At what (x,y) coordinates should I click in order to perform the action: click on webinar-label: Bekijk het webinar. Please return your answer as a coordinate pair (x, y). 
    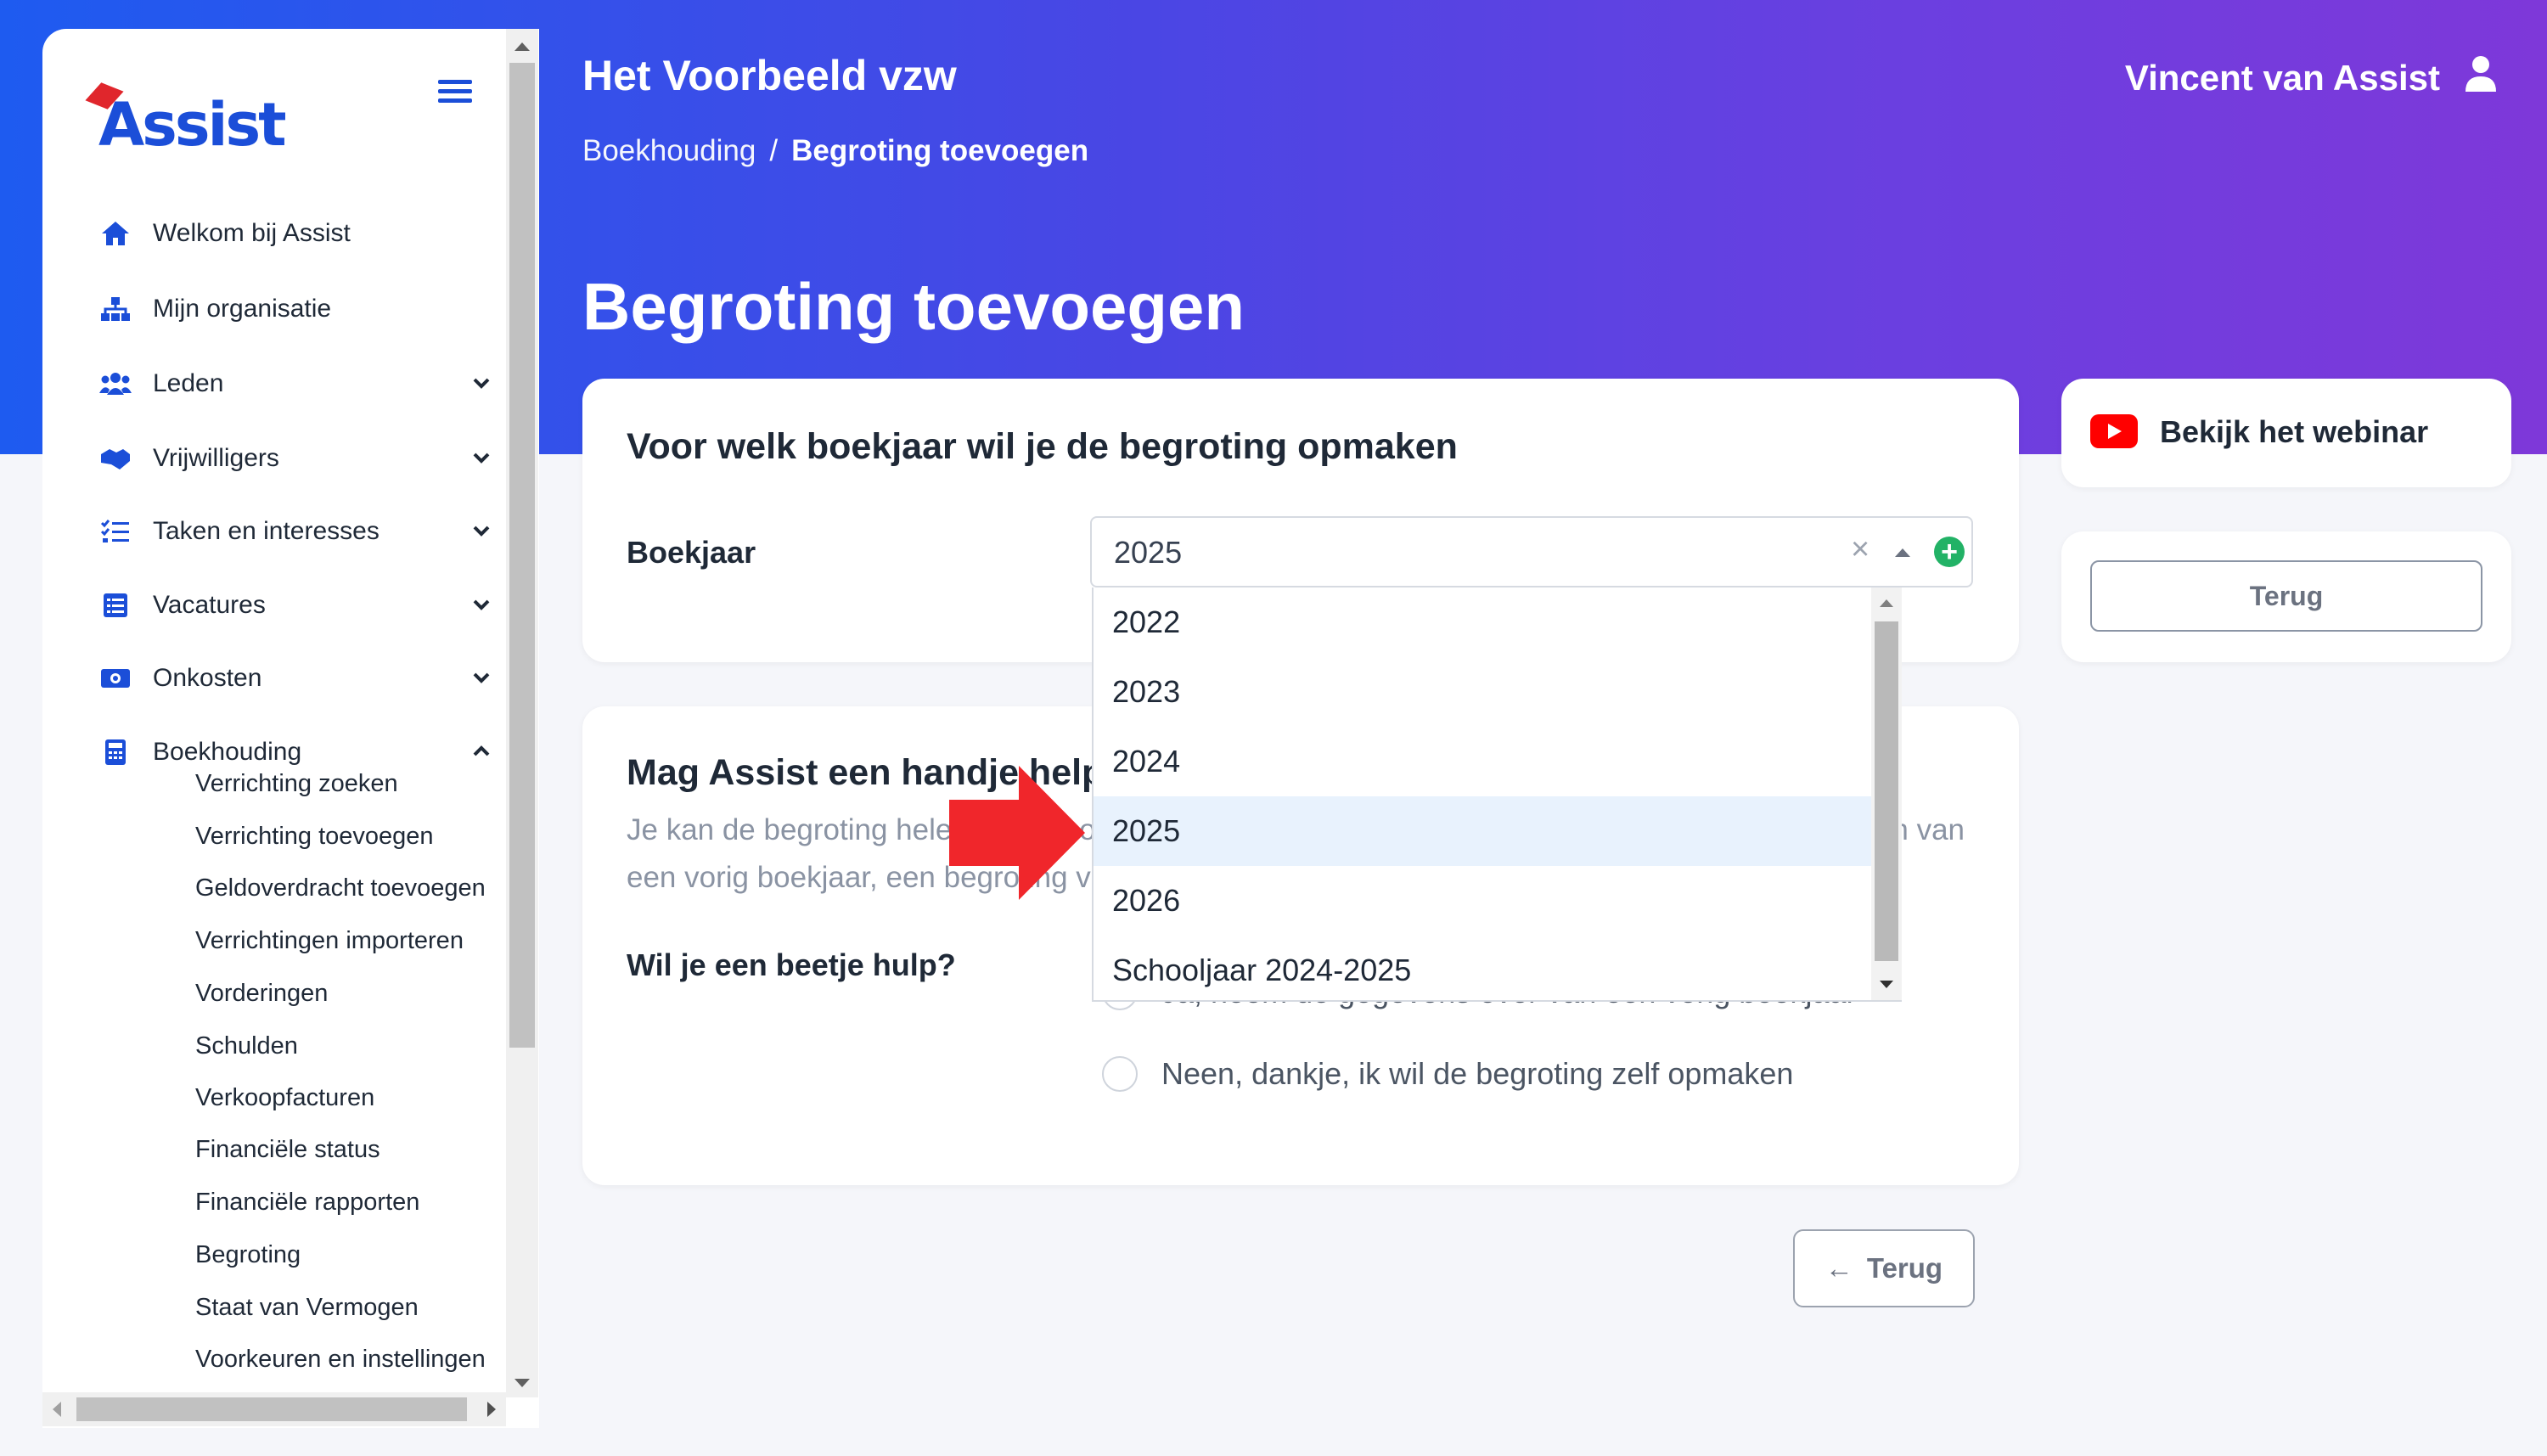
    Looking at the image, I should click on (2294, 431).